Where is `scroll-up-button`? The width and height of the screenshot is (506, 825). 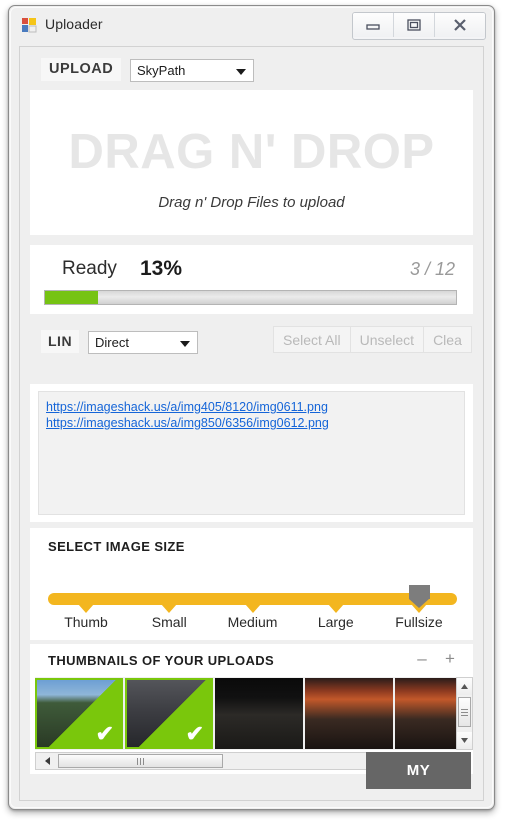 scroll-up-button is located at coordinates (464, 686).